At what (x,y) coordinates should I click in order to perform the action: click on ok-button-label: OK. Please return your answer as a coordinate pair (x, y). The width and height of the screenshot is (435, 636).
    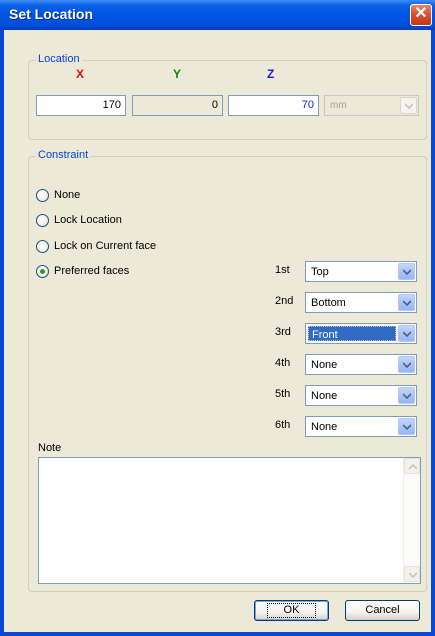
    Looking at the image, I should click on (291, 610).